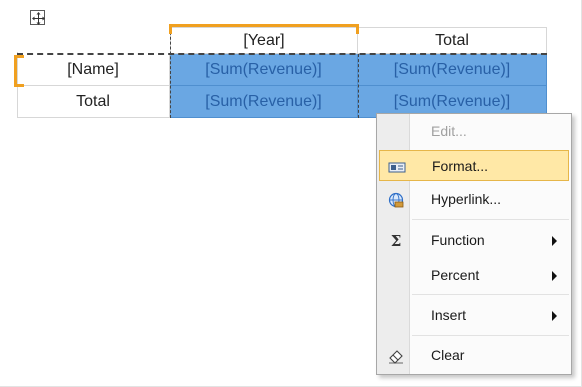 The image size is (582, 387). What do you see at coordinates (396, 200) in the screenshot?
I see `hyperlink-globe-icon` at bounding box center [396, 200].